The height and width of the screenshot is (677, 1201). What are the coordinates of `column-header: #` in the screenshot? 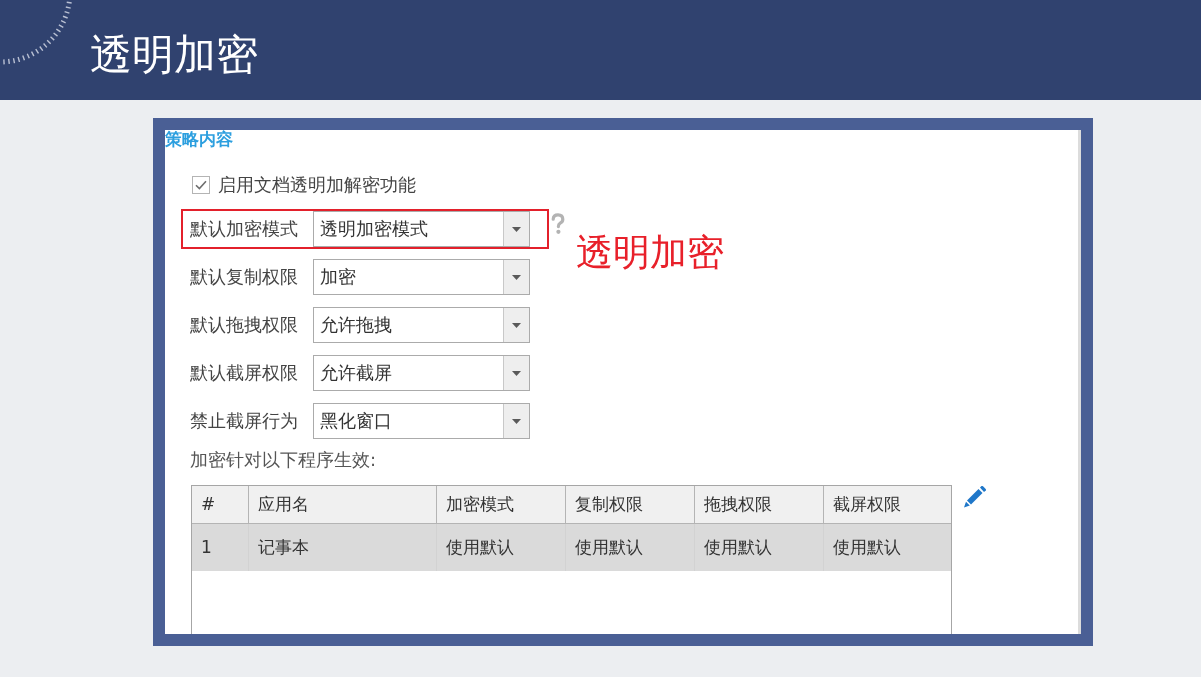 It's located at (220, 504).